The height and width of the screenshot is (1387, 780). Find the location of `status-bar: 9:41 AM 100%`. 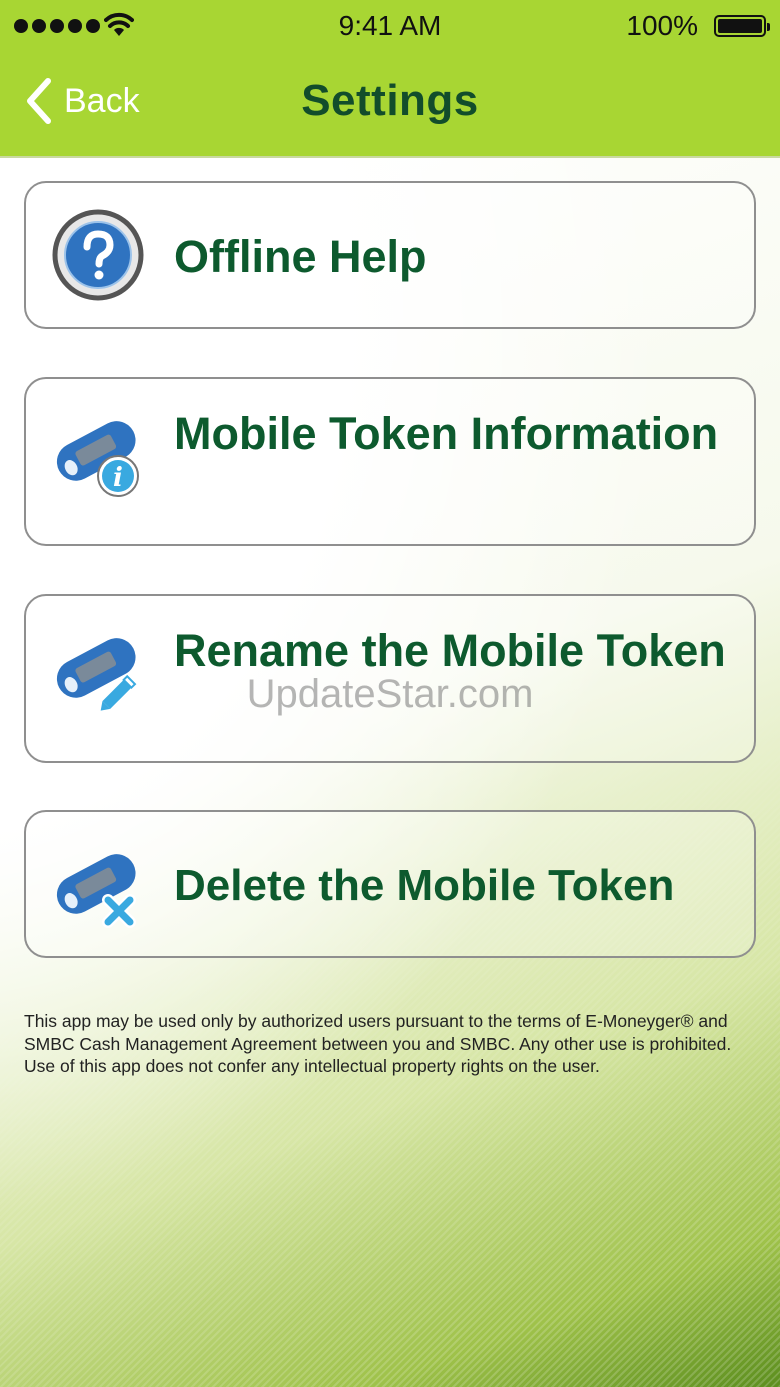

status-bar: 9:41 AM 100% is located at coordinates (390, 27).